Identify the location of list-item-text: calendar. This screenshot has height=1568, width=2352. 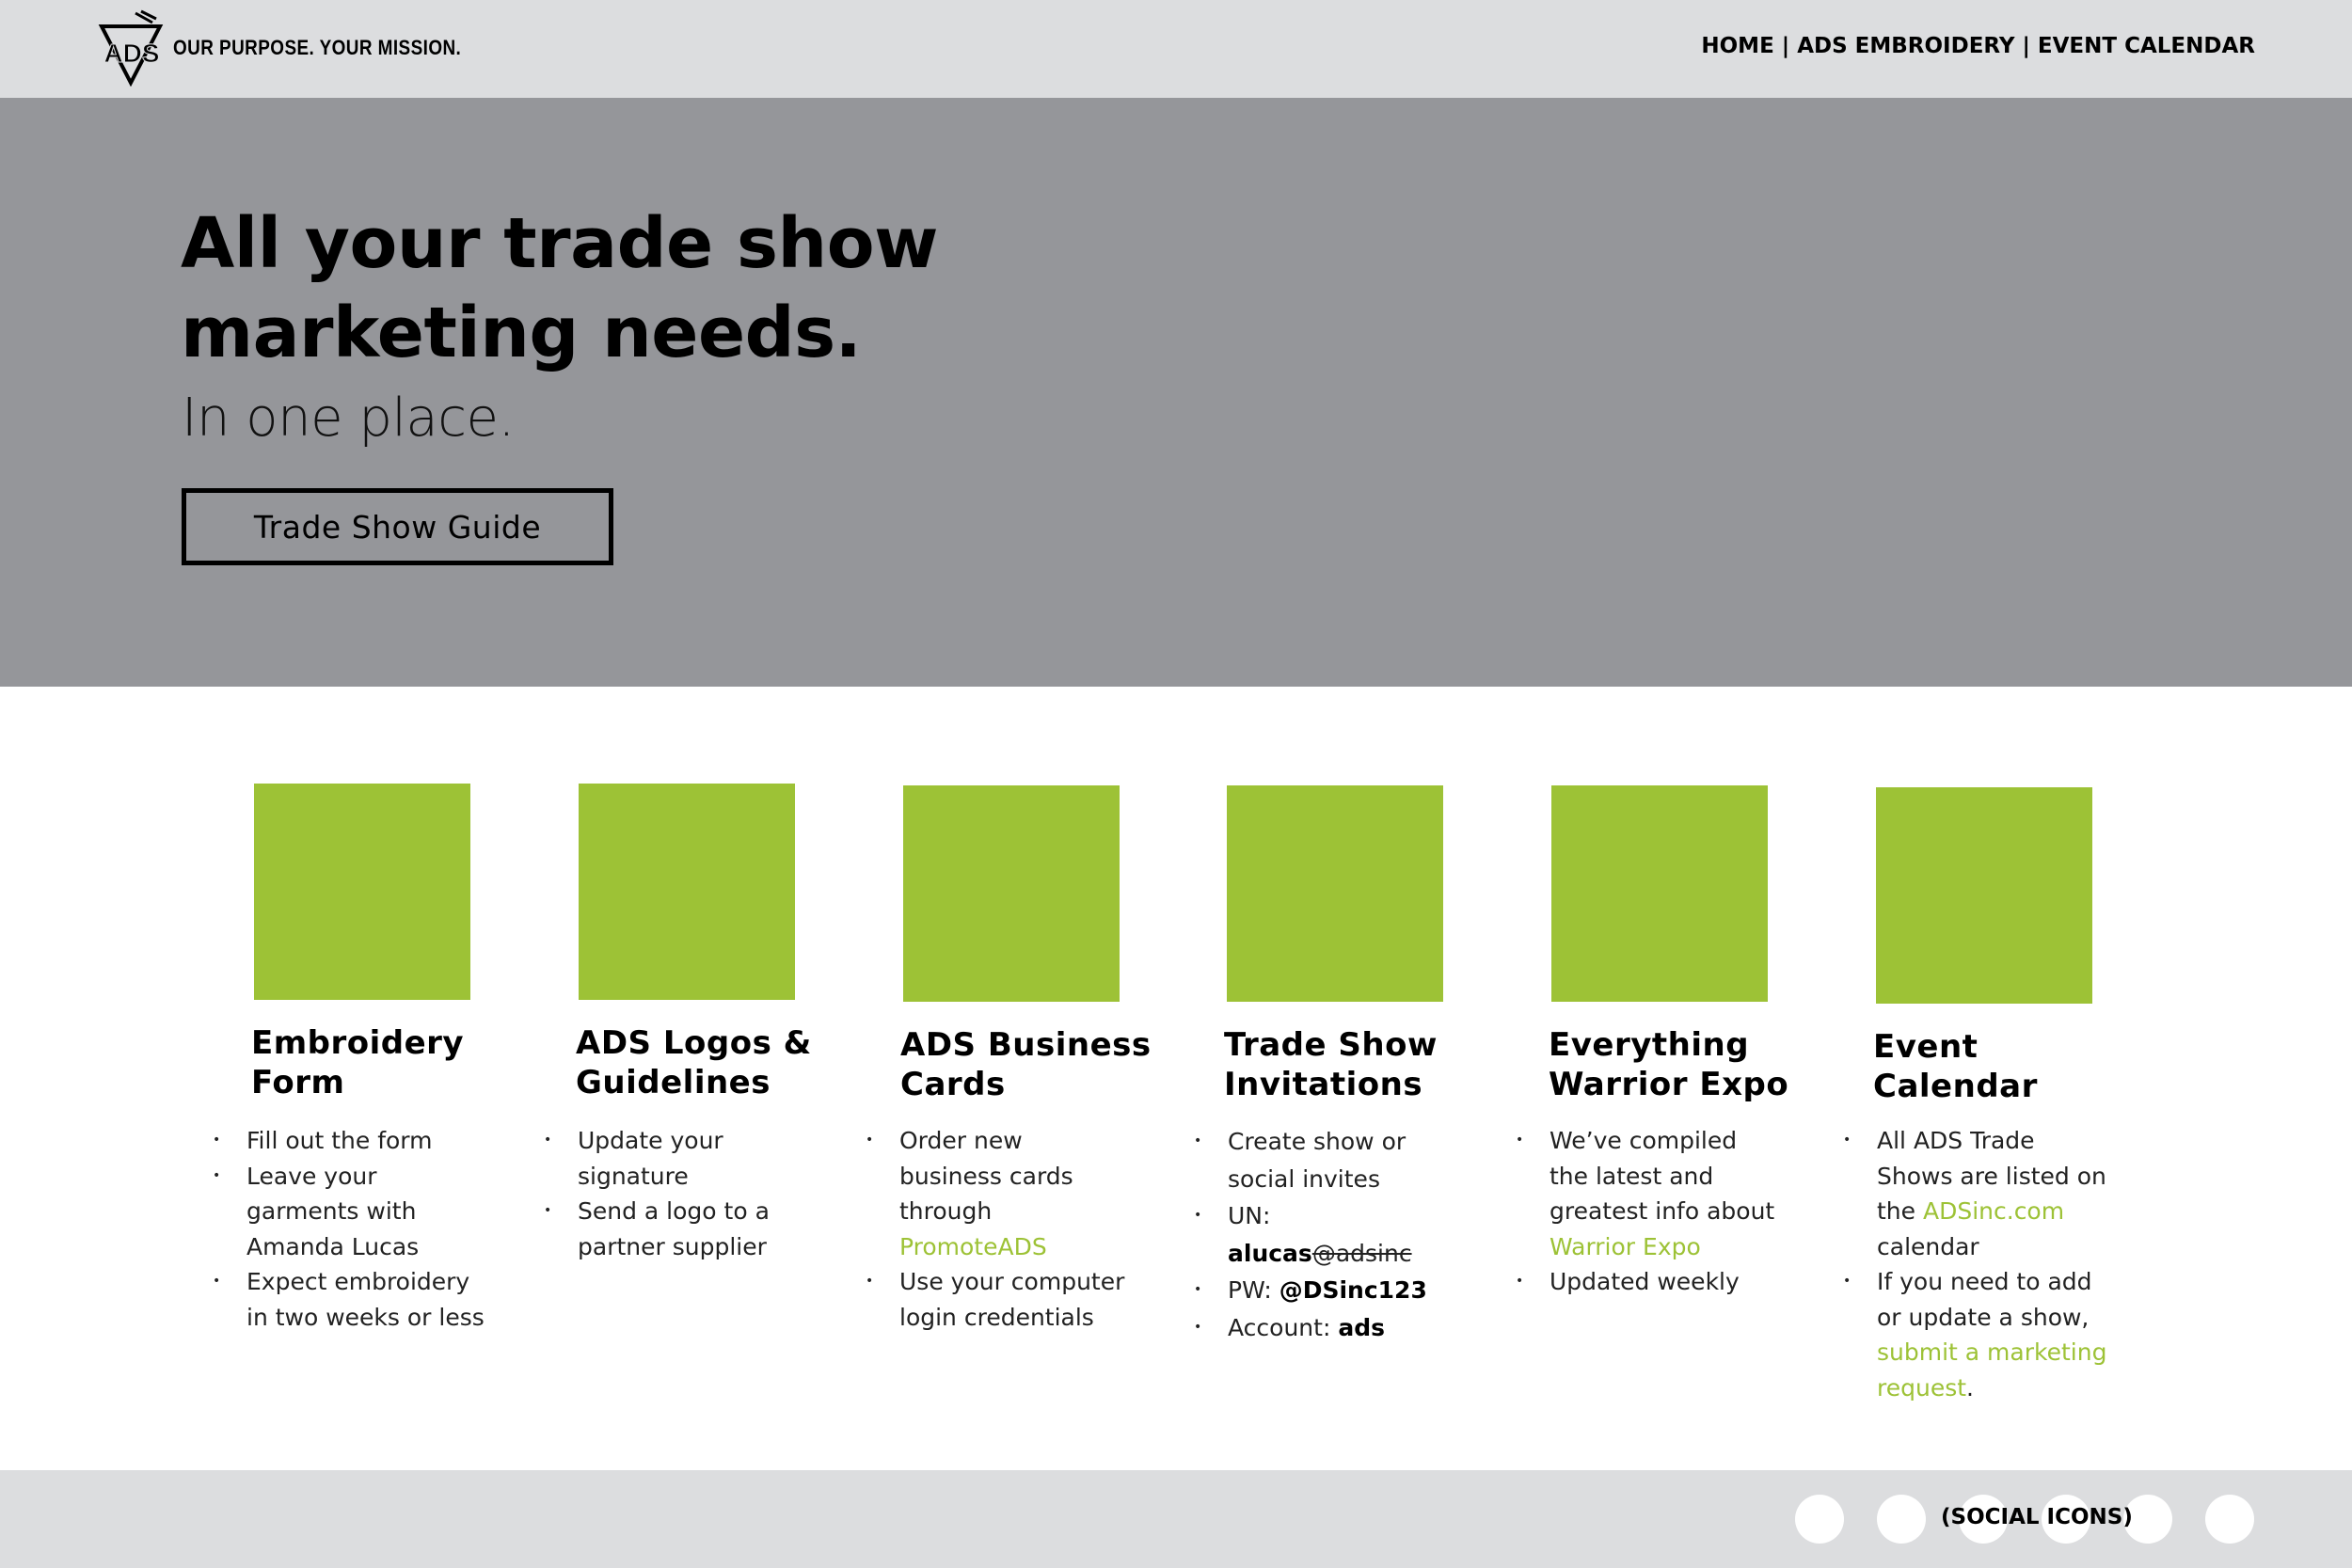
(1928, 1246).